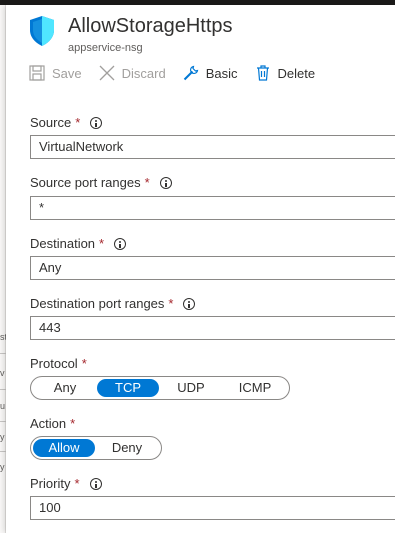  Describe the element at coordinates (212, 268) in the screenshot. I see `destination-dropdown: Any` at that location.